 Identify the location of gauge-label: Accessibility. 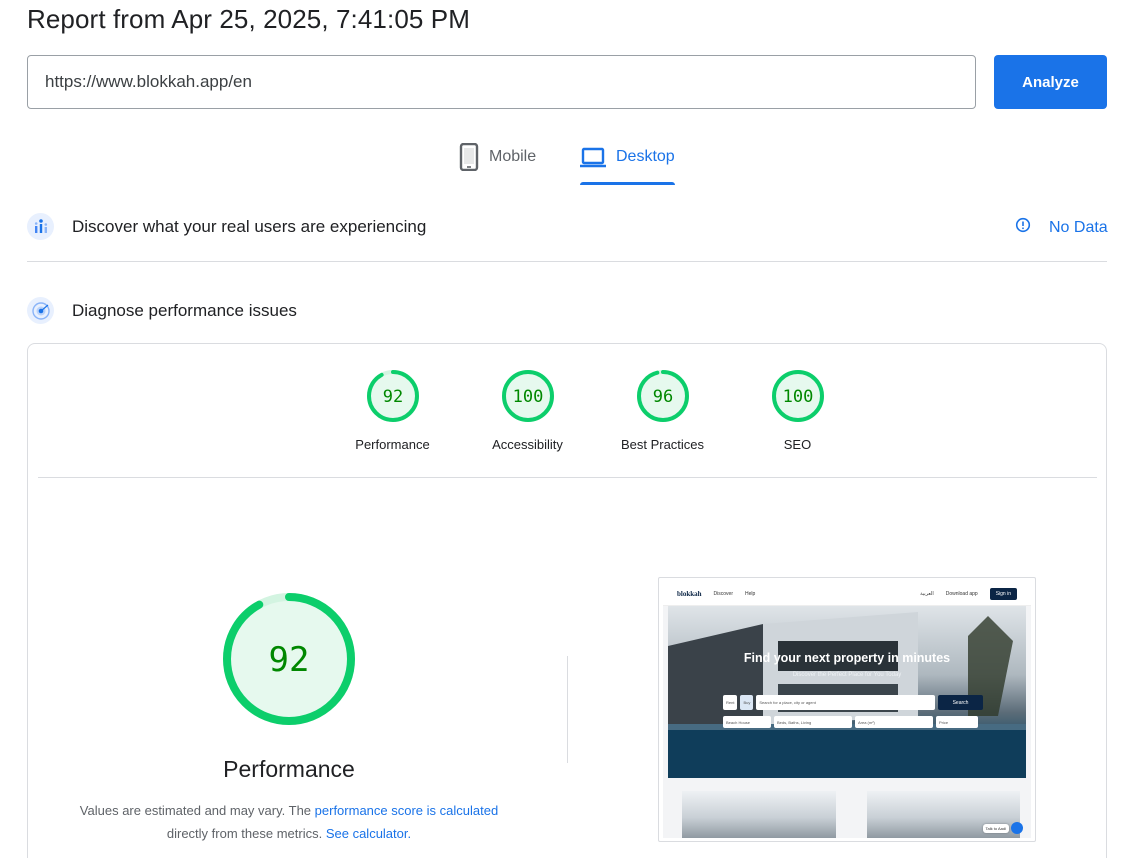
(527, 444).